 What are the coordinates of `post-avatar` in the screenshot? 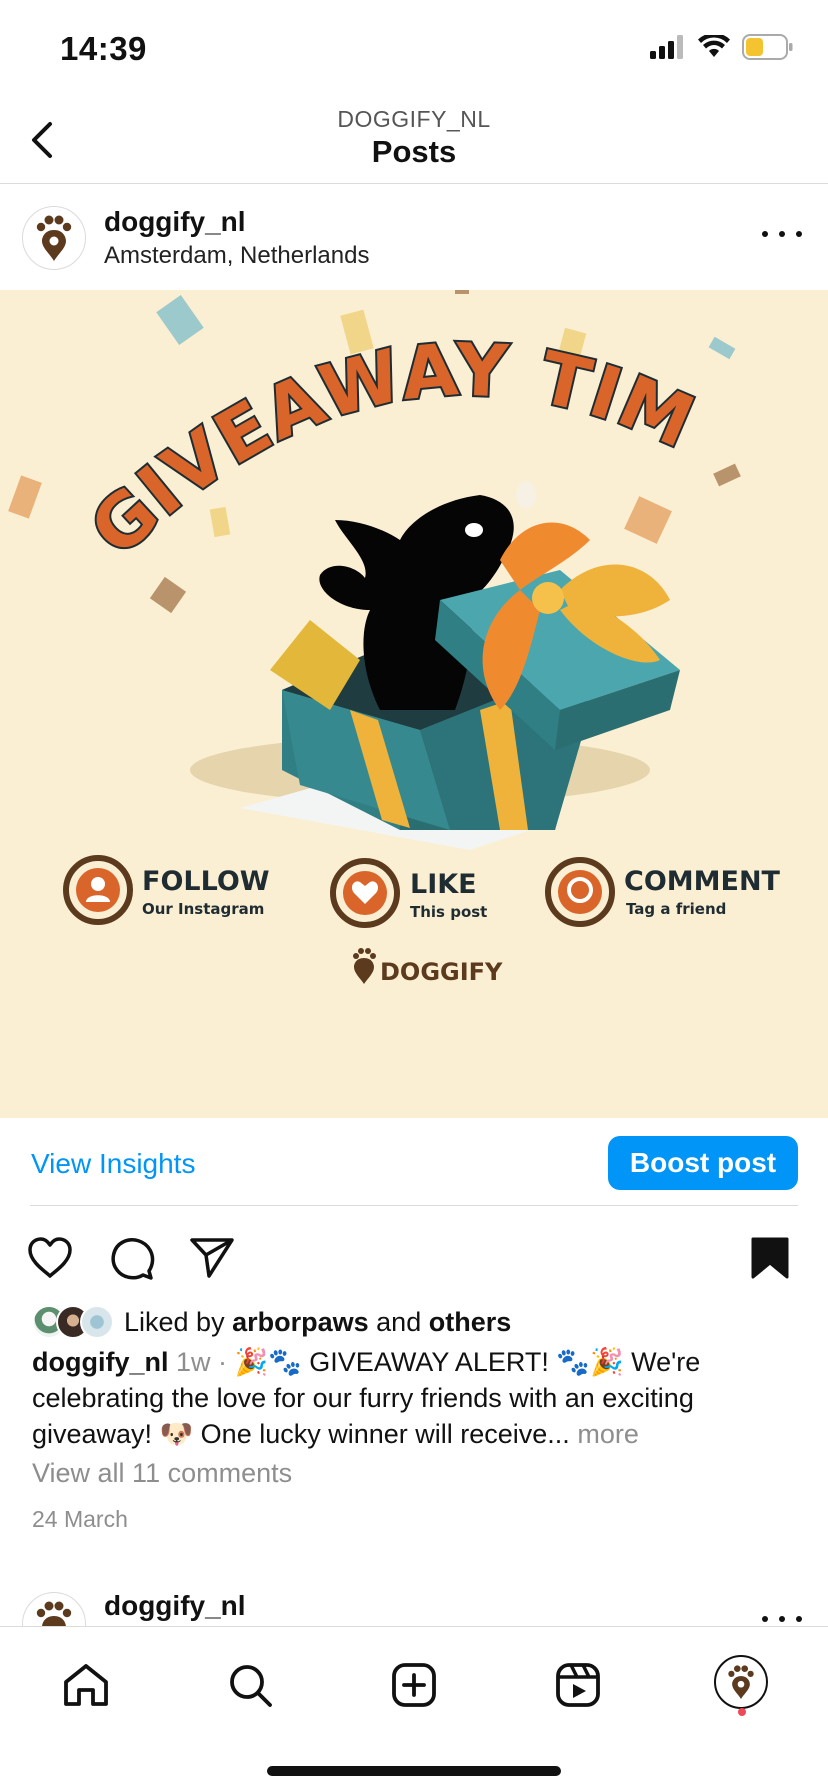 It's located at (54, 238).